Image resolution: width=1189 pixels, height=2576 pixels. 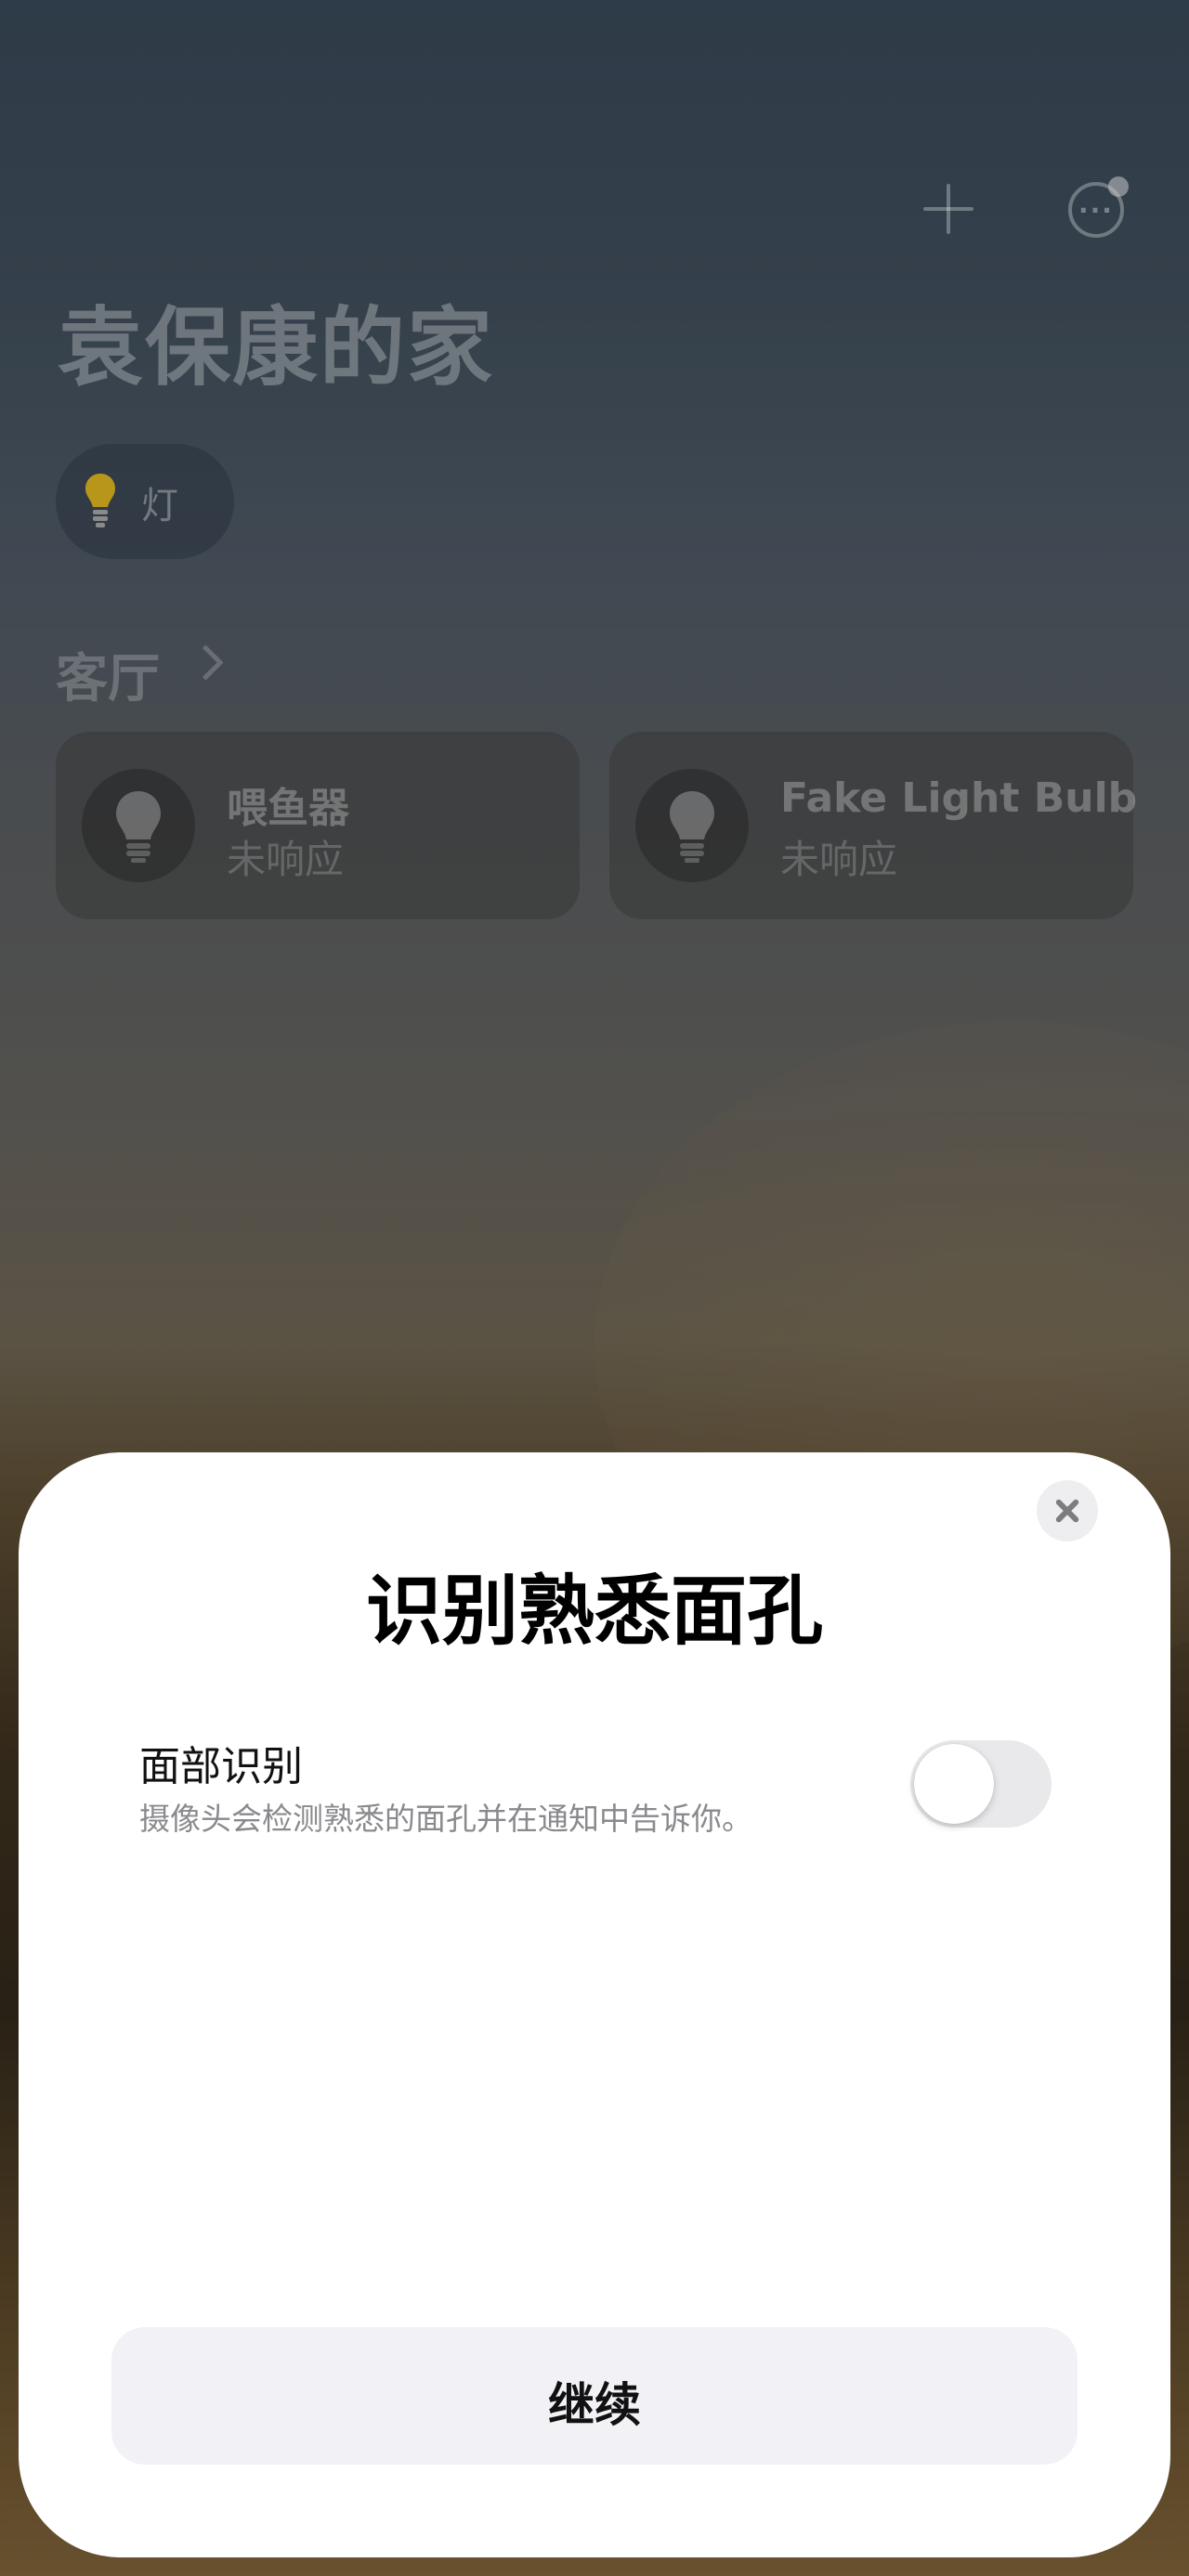 What do you see at coordinates (959, 798) in the screenshot?
I see `accessory-name: Fake Light Bulb` at bounding box center [959, 798].